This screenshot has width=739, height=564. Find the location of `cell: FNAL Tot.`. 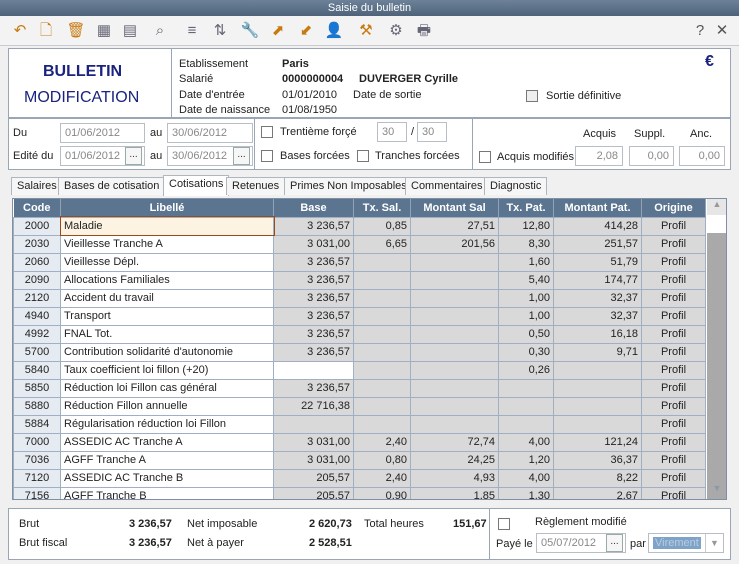

cell: FNAL Tot. is located at coordinates (167, 334).